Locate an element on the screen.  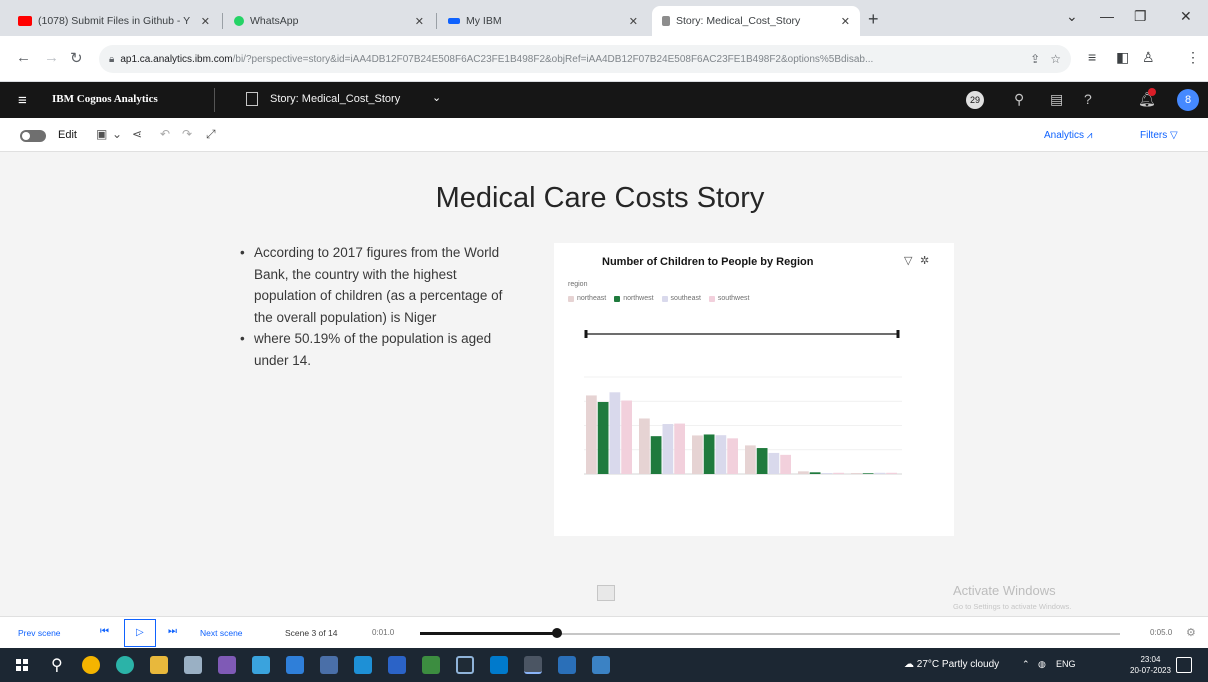
forward-icon: → is located at coordinates (51, 57).